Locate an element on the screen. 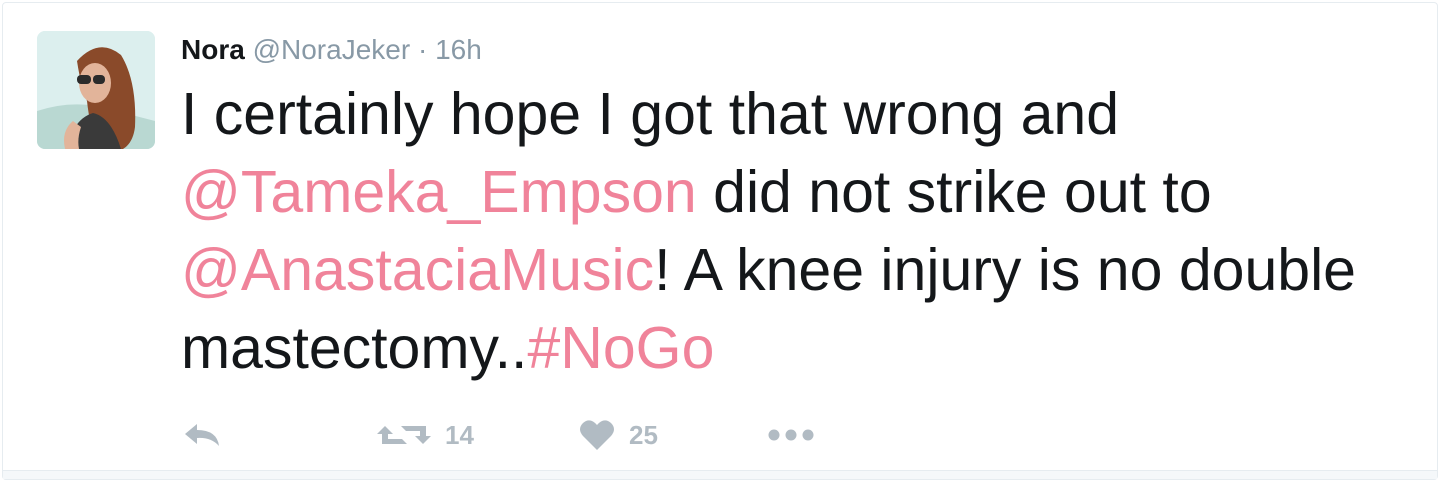 This screenshot has width=1440, height=491. text-segment: I certainly hope I got that wrong and is located at coordinates (658, 114).